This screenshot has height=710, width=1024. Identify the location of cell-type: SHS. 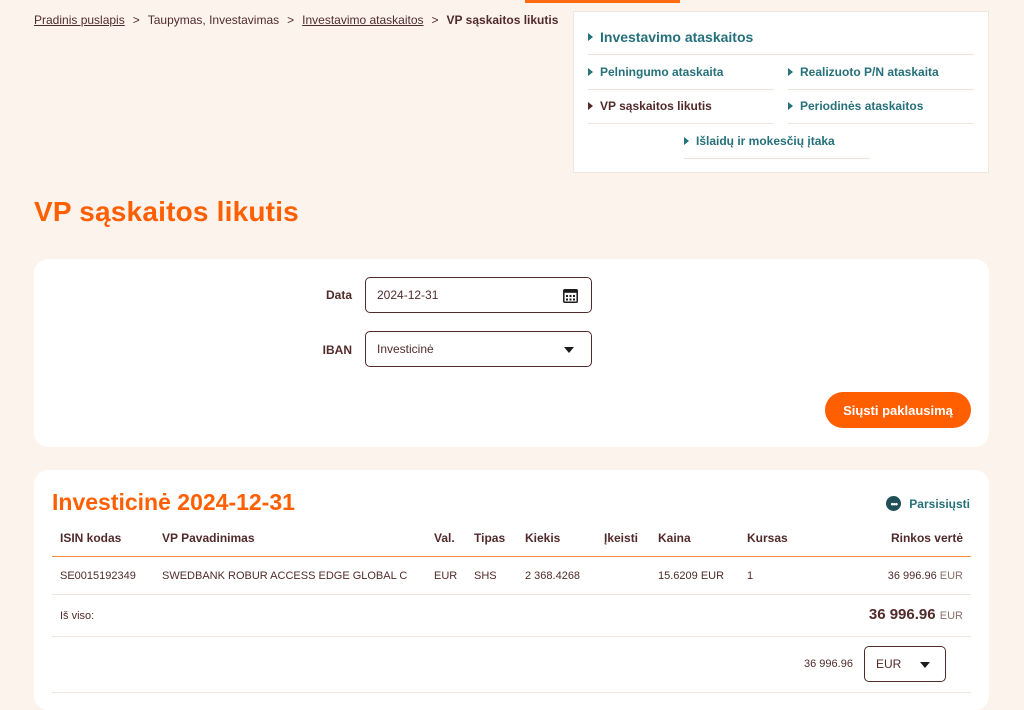
(485, 576).